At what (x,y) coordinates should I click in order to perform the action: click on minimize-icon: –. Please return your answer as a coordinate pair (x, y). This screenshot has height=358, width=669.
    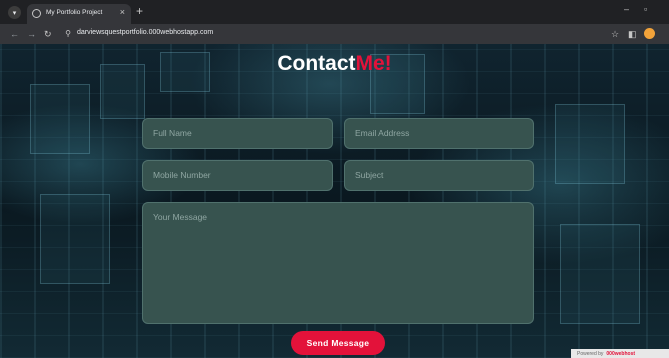
    Looking at the image, I should click on (626, 9).